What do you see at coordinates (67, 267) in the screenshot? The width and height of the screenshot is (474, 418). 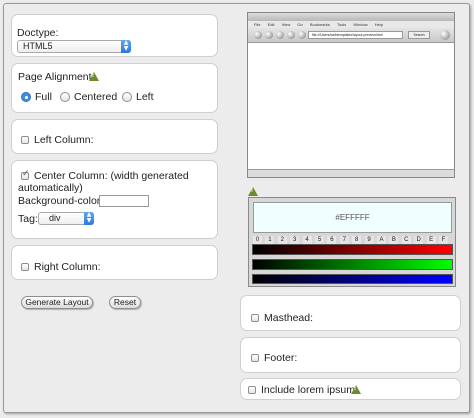 I see `right-column-label: Right Column:` at bounding box center [67, 267].